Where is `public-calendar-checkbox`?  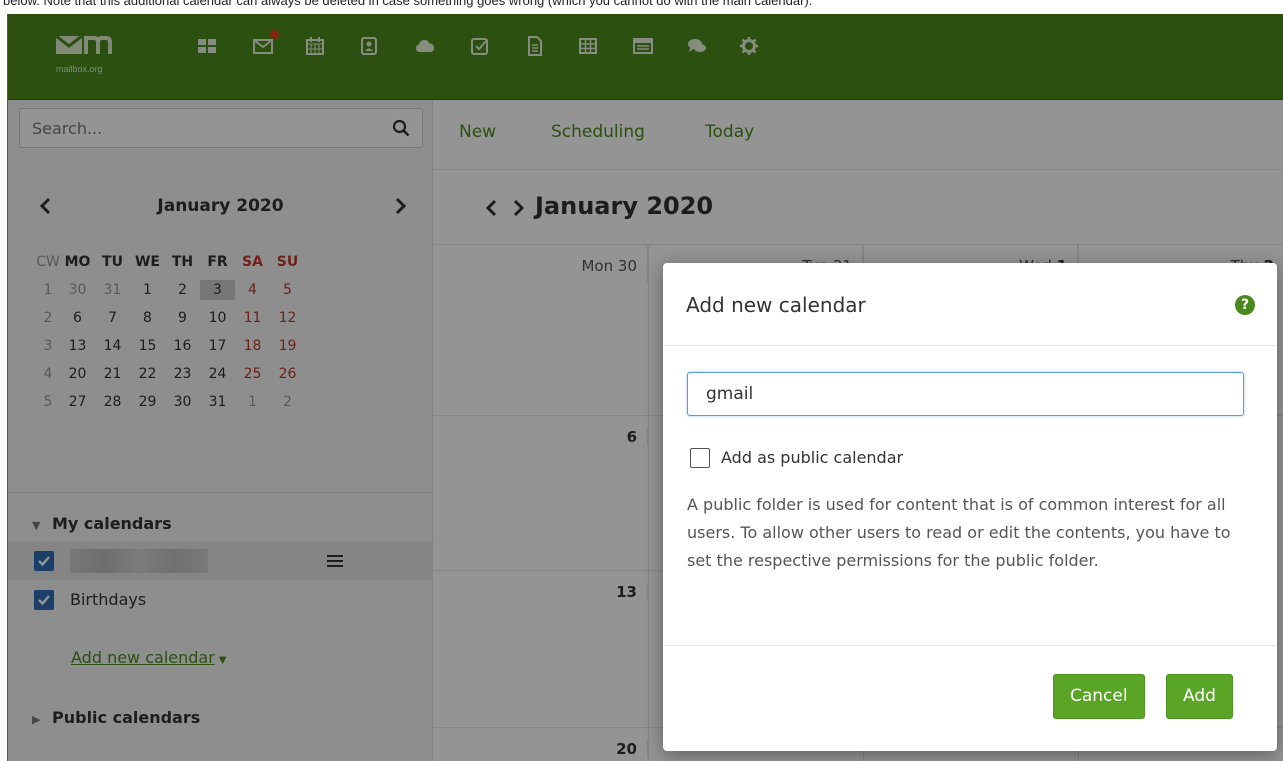 public-calendar-checkbox is located at coordinates (700, 458).